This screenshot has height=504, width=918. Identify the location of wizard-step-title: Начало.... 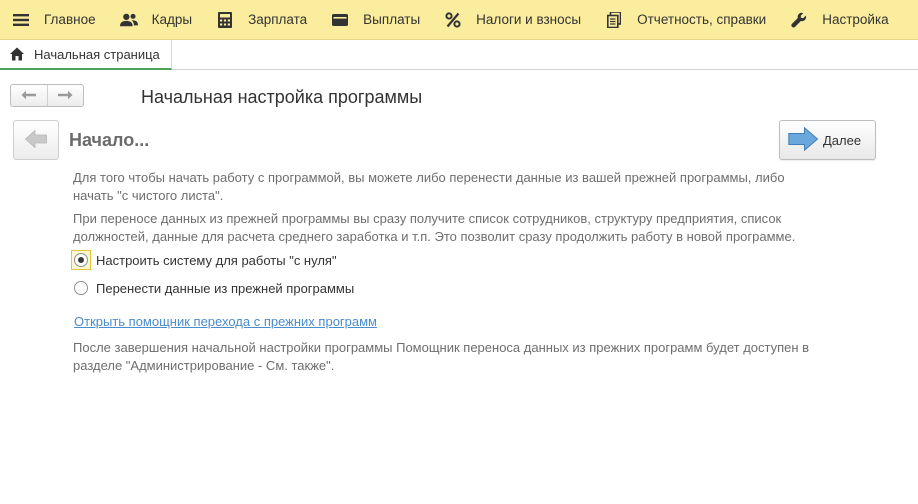
(109, 140).